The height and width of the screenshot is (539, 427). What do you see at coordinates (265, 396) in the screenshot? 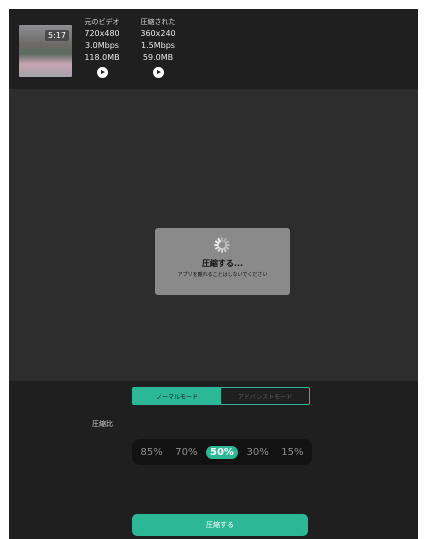
I see `advanced-mode-tab: アドバンストモード` at bounding box center [265, 396].